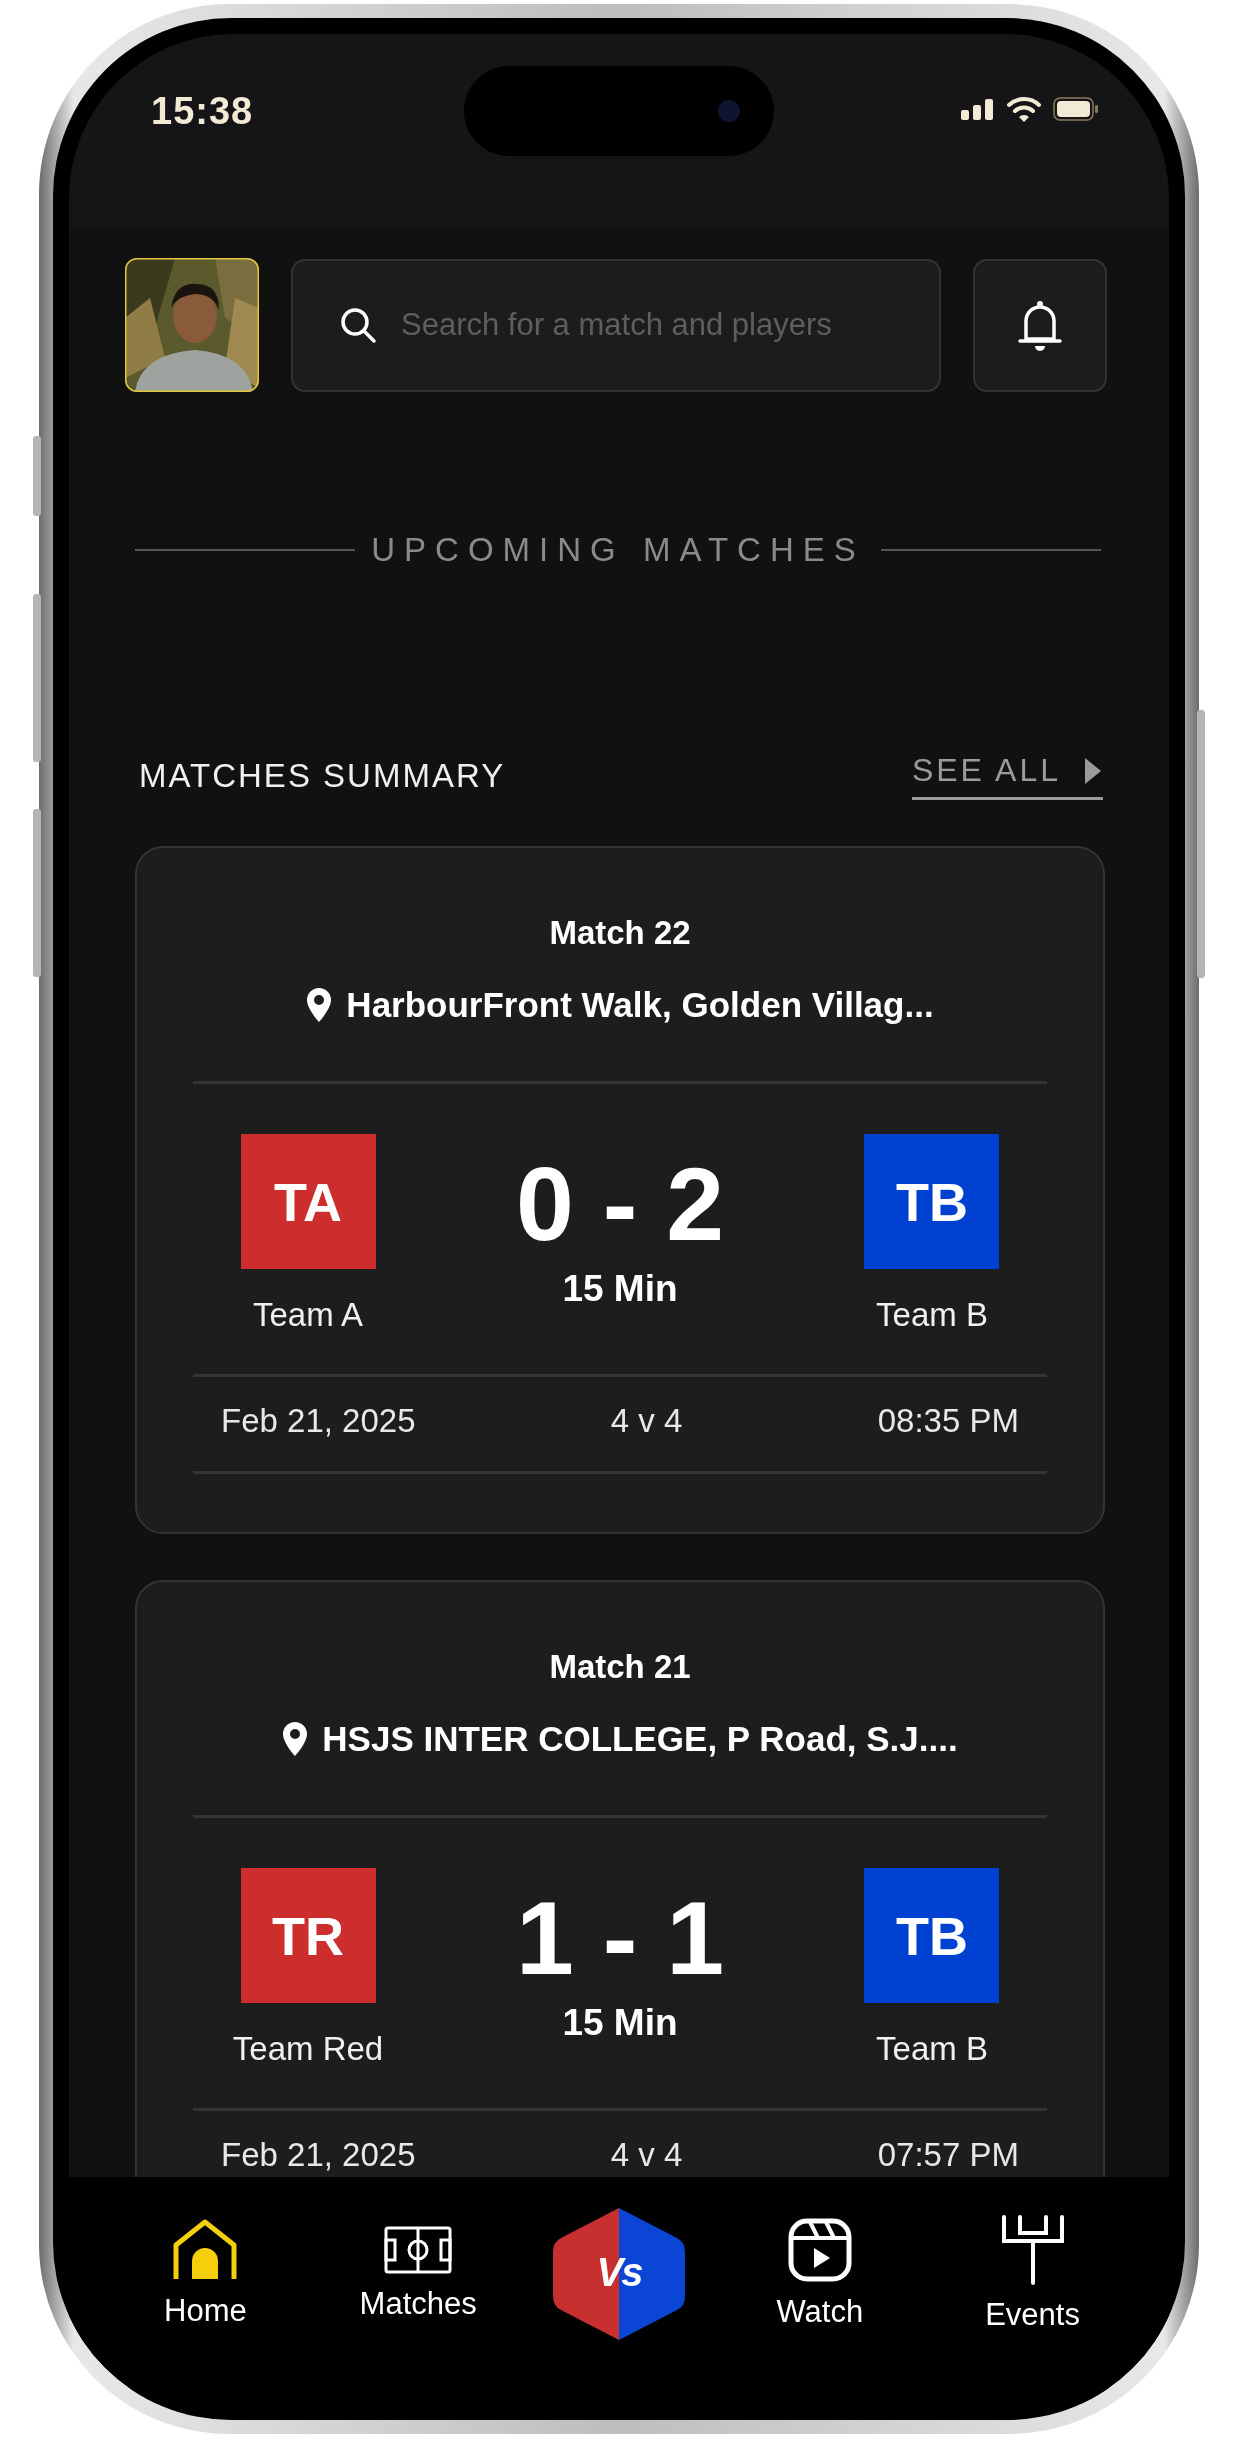 The image size is (1238, 2444). What do you see at coordinates (620, 933) in the screenshot?
I see `match-title: Match 22` at bounding box center [620, 933].